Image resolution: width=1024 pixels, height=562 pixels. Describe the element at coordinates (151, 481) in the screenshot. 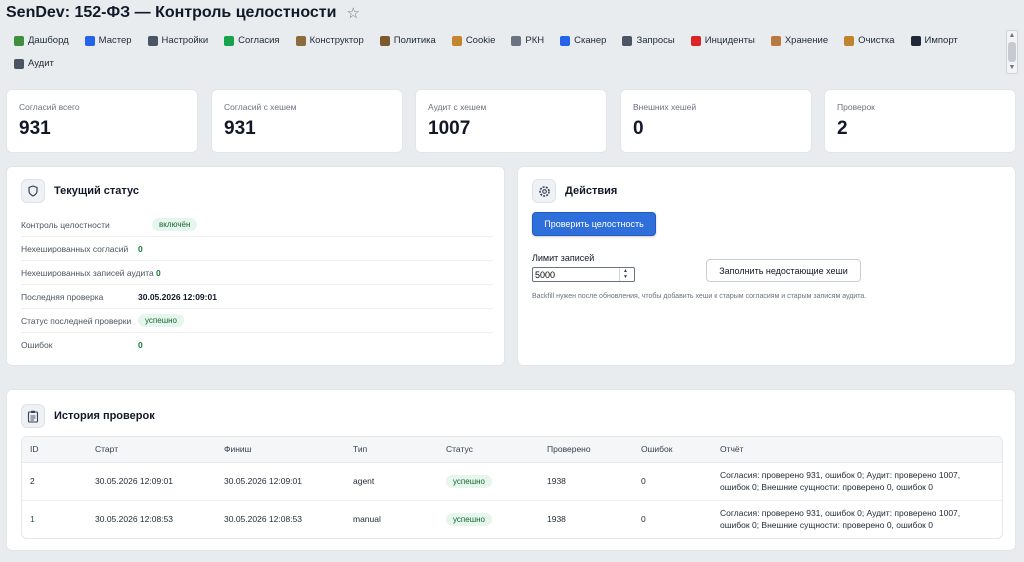

I see `cell-start: 30.05.2026 12:09:01` at that location.